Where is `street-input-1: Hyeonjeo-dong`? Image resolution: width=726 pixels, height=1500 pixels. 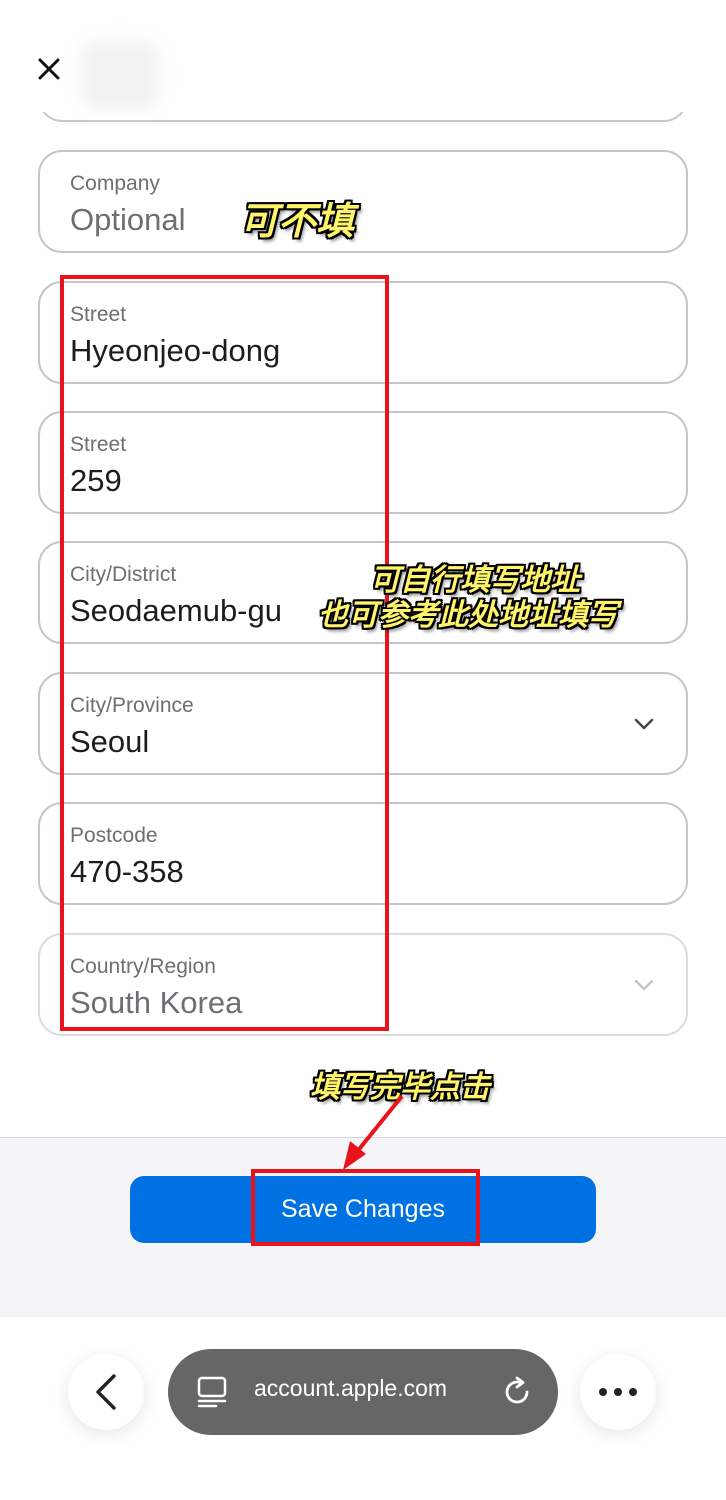
street-input-1: Hyeonjeo-dong is located at coordinates (175, 351).